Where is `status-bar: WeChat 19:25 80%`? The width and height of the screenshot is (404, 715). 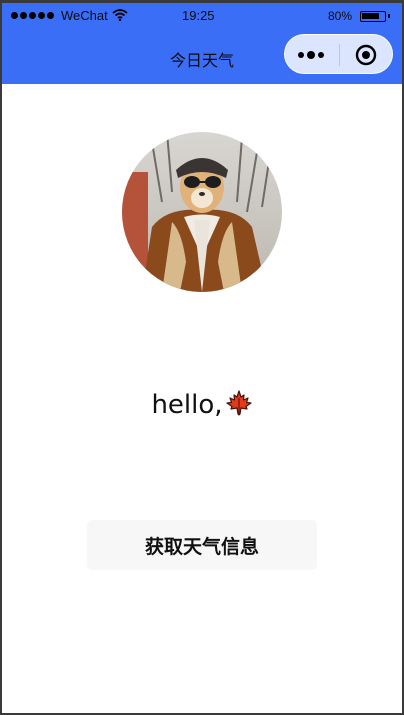
status-bar: WeChat 19:25 80% is located at coordinates (202, 14).